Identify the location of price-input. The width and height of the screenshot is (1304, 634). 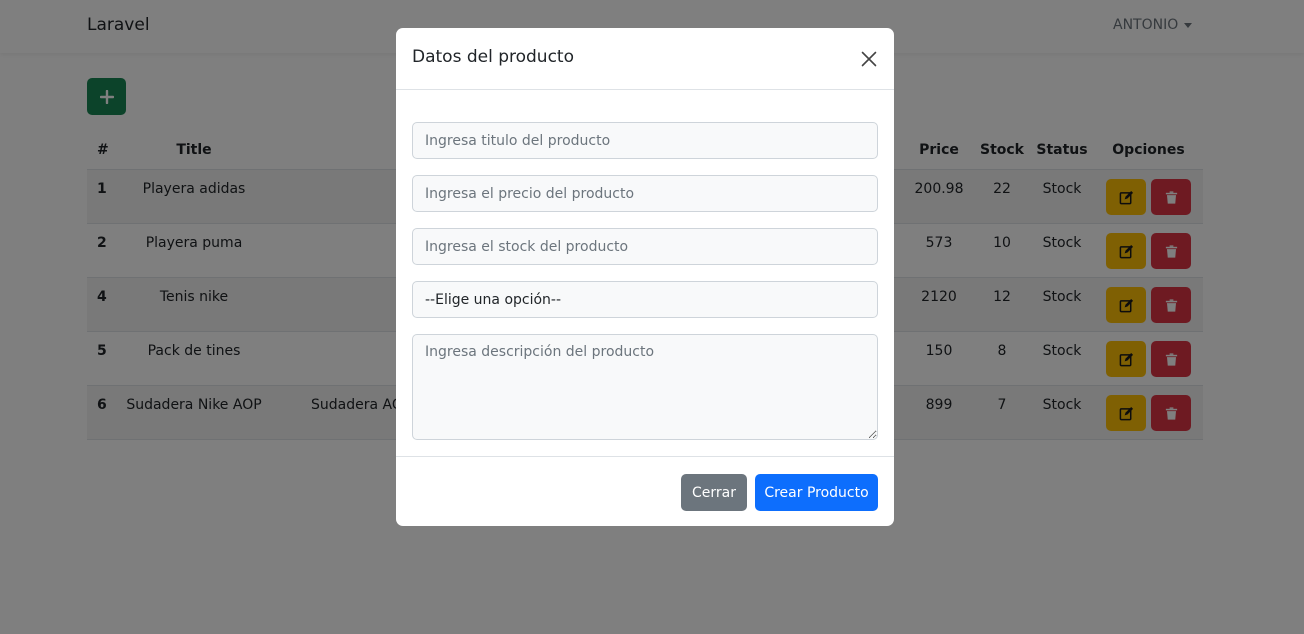
(645, 193).